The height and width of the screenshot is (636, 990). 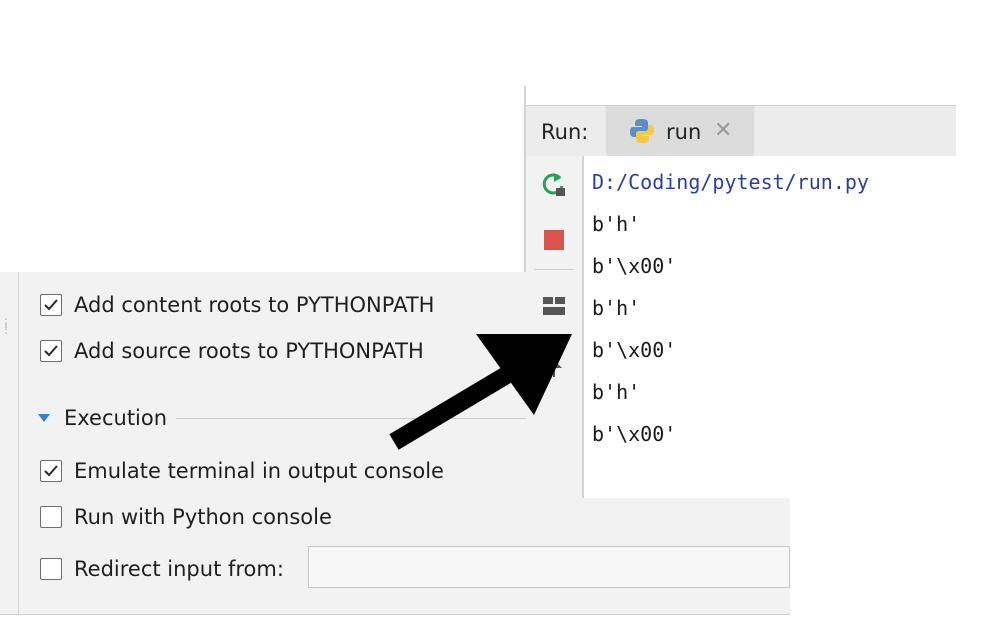 I want to click on emulate-terminal-option: Emulate terminal in output console, so click(x=242, y=471).